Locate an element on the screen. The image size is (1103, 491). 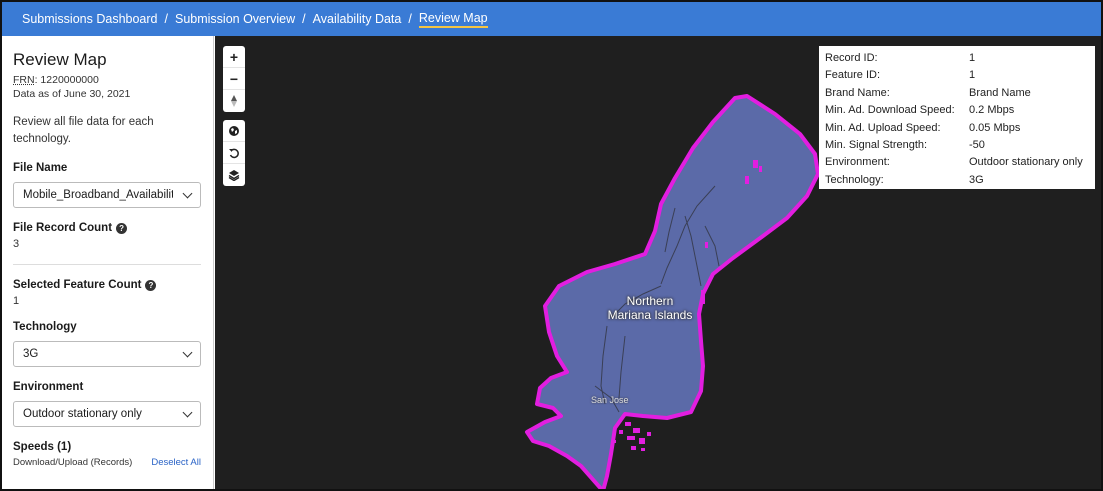
file-name-select-value: Mobile_Broadband_Availabilit is located at coordinates (98, 195).